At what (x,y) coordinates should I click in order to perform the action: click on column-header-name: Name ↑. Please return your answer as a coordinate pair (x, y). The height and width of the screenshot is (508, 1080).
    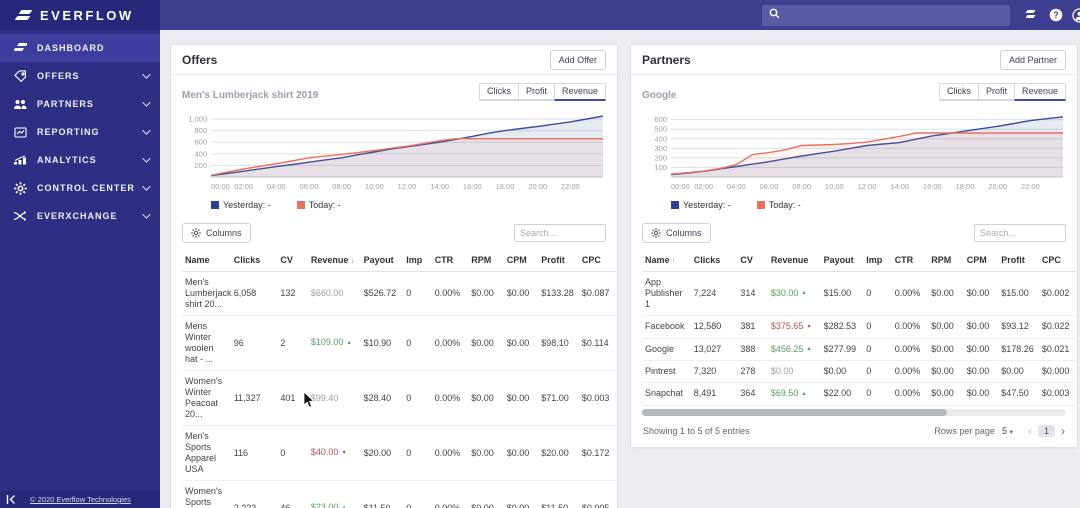
    Looking at the image, I should click on (666, 260).